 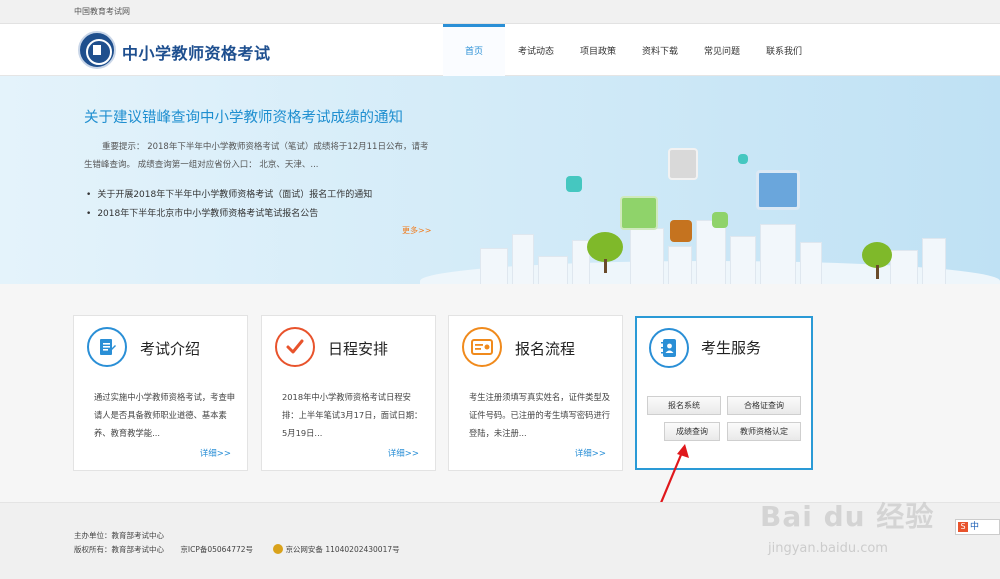 I want to click on certificate-query-button: 合格证查询, so click(x=764, y=405).